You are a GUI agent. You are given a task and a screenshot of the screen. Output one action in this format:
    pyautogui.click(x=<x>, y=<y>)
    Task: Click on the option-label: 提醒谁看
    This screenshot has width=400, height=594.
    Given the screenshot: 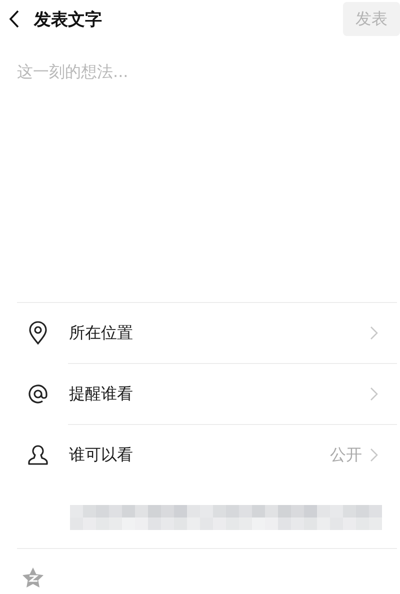 What is the action you would take?
    pyautogui.click(x=101, y=394)
    